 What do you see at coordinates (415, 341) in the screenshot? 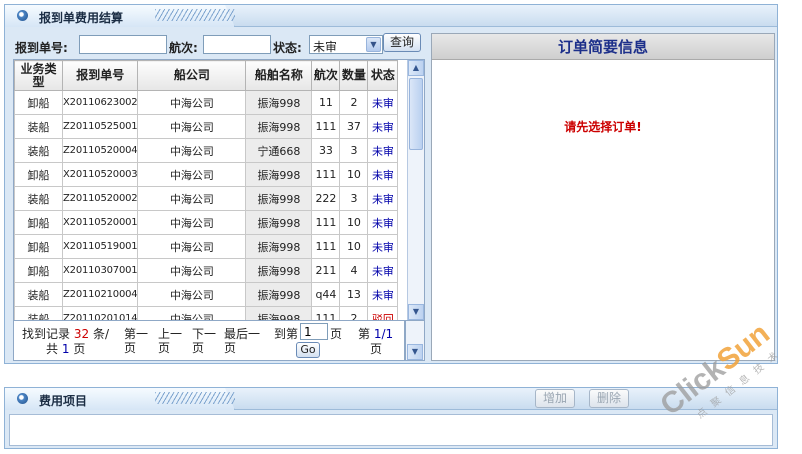
I see `pager-scrollbar: ▼` at bounding box center [415, 341].